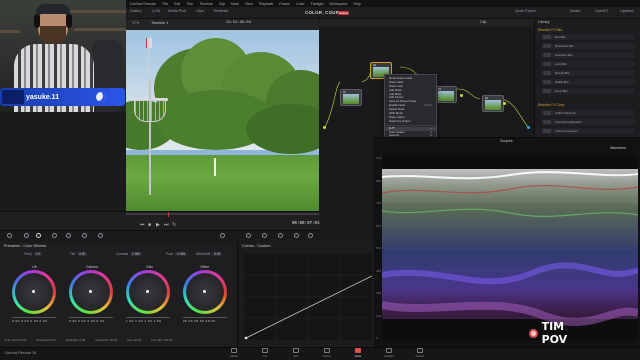  Describe the element at coordinates (575, 11) in the screenshot. I see `toolbar-nodes: Nodes` at that location.